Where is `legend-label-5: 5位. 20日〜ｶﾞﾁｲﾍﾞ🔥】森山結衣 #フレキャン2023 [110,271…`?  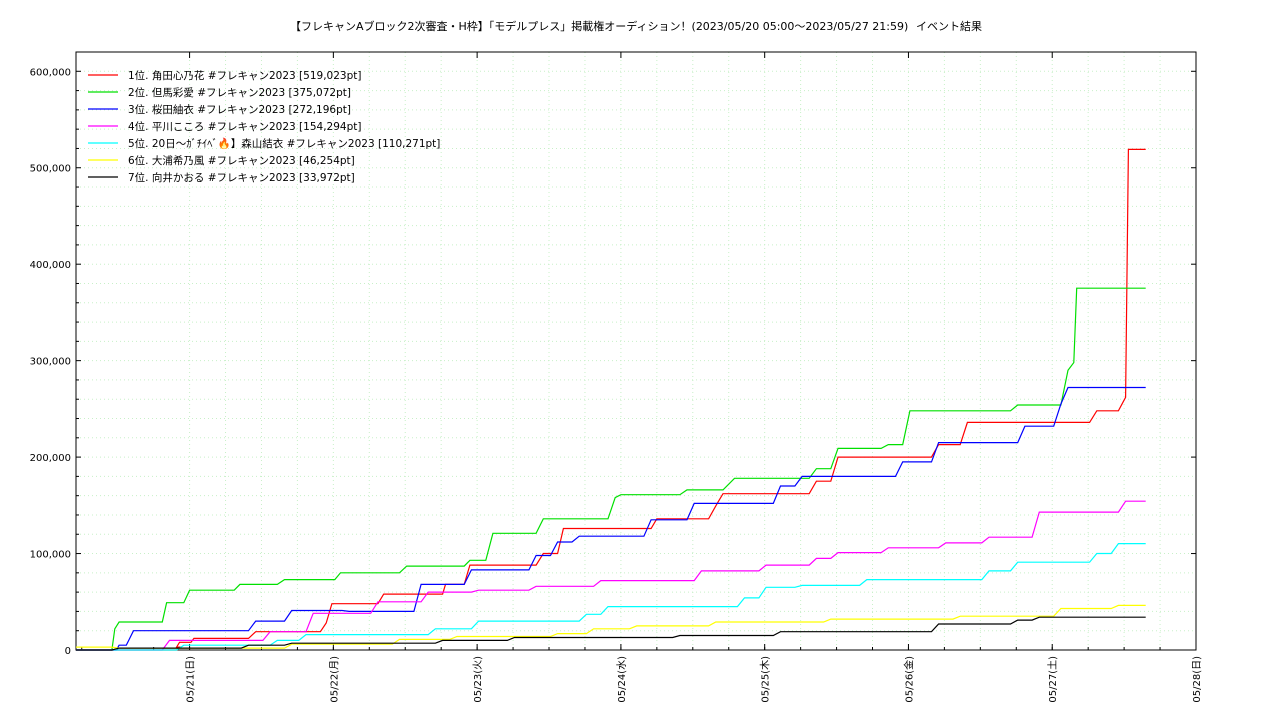 legend-label-5: 5位. 20日〜ｶﾞﾁｲﾍﾞ🔥】森山結衣 #フレキャン2023 [110,271… is located at coordinates (284, 143).